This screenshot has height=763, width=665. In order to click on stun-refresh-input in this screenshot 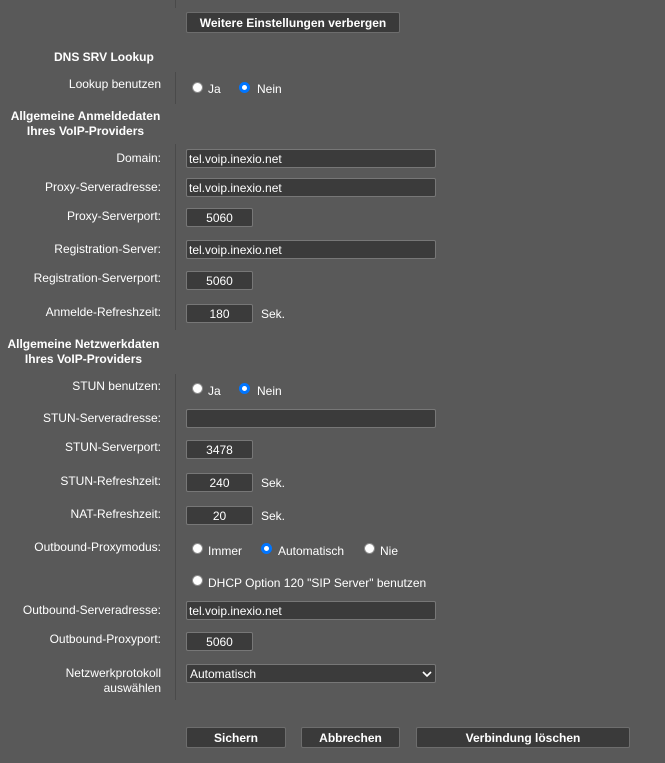, I will do `click(219, 482)`.